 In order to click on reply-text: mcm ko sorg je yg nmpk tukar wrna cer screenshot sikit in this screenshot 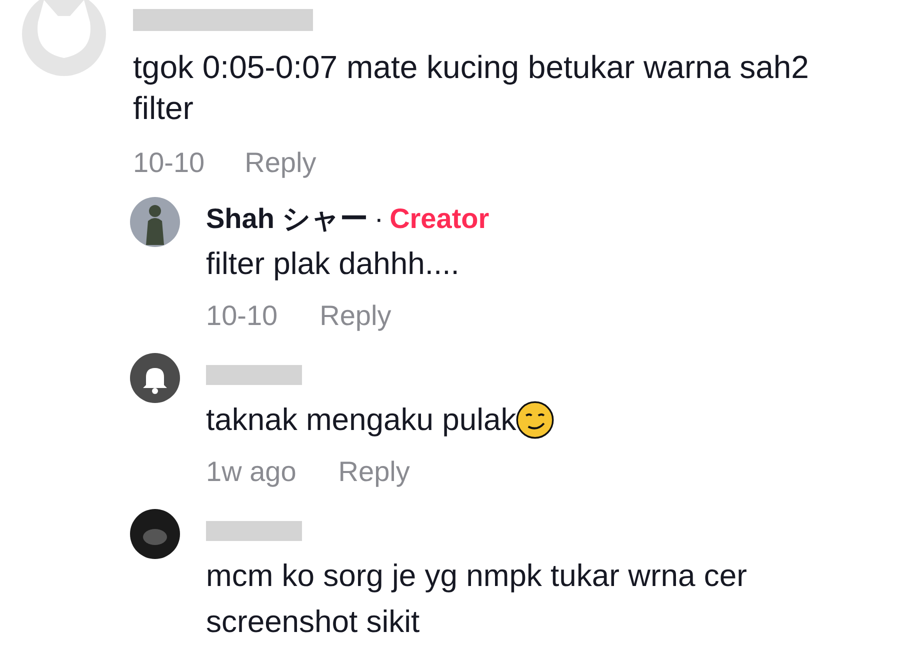, I will do `click(477, 599)`.